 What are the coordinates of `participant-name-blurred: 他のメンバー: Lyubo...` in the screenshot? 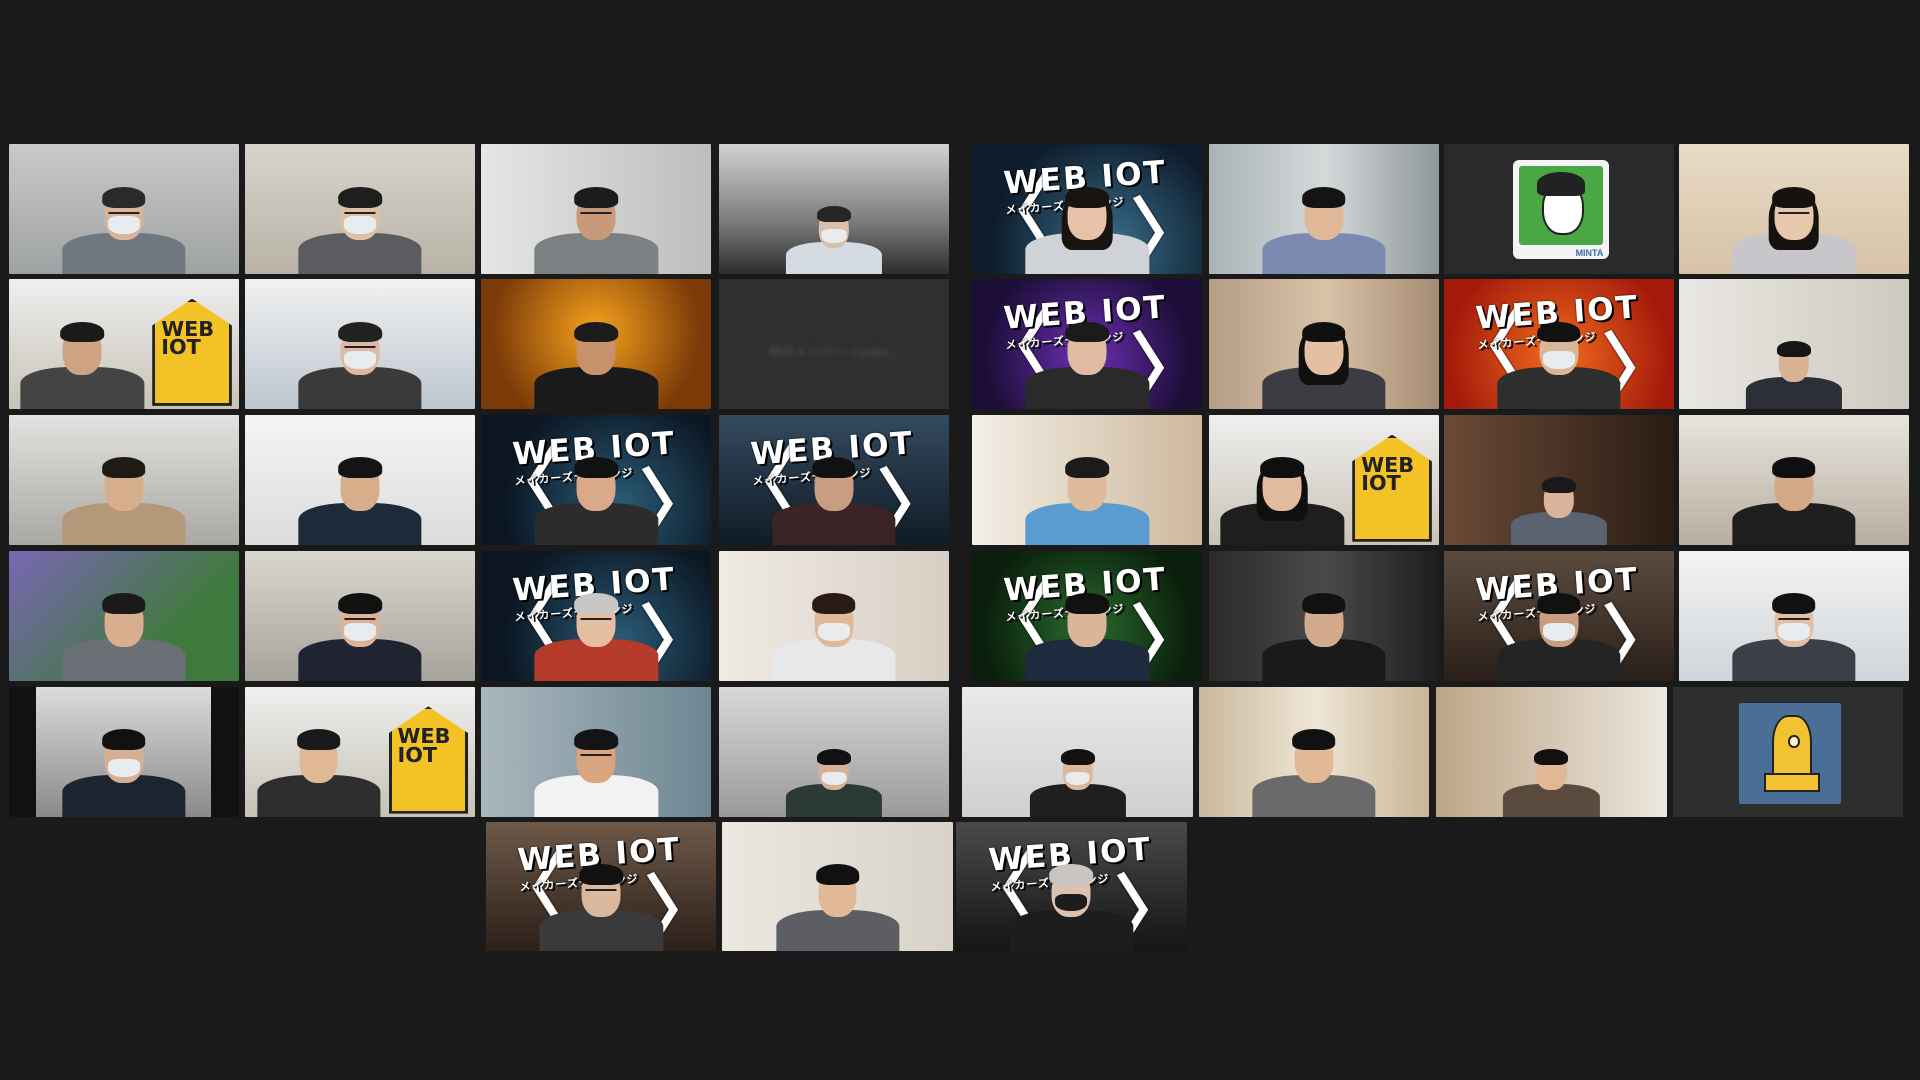 It's located at (834, 352).